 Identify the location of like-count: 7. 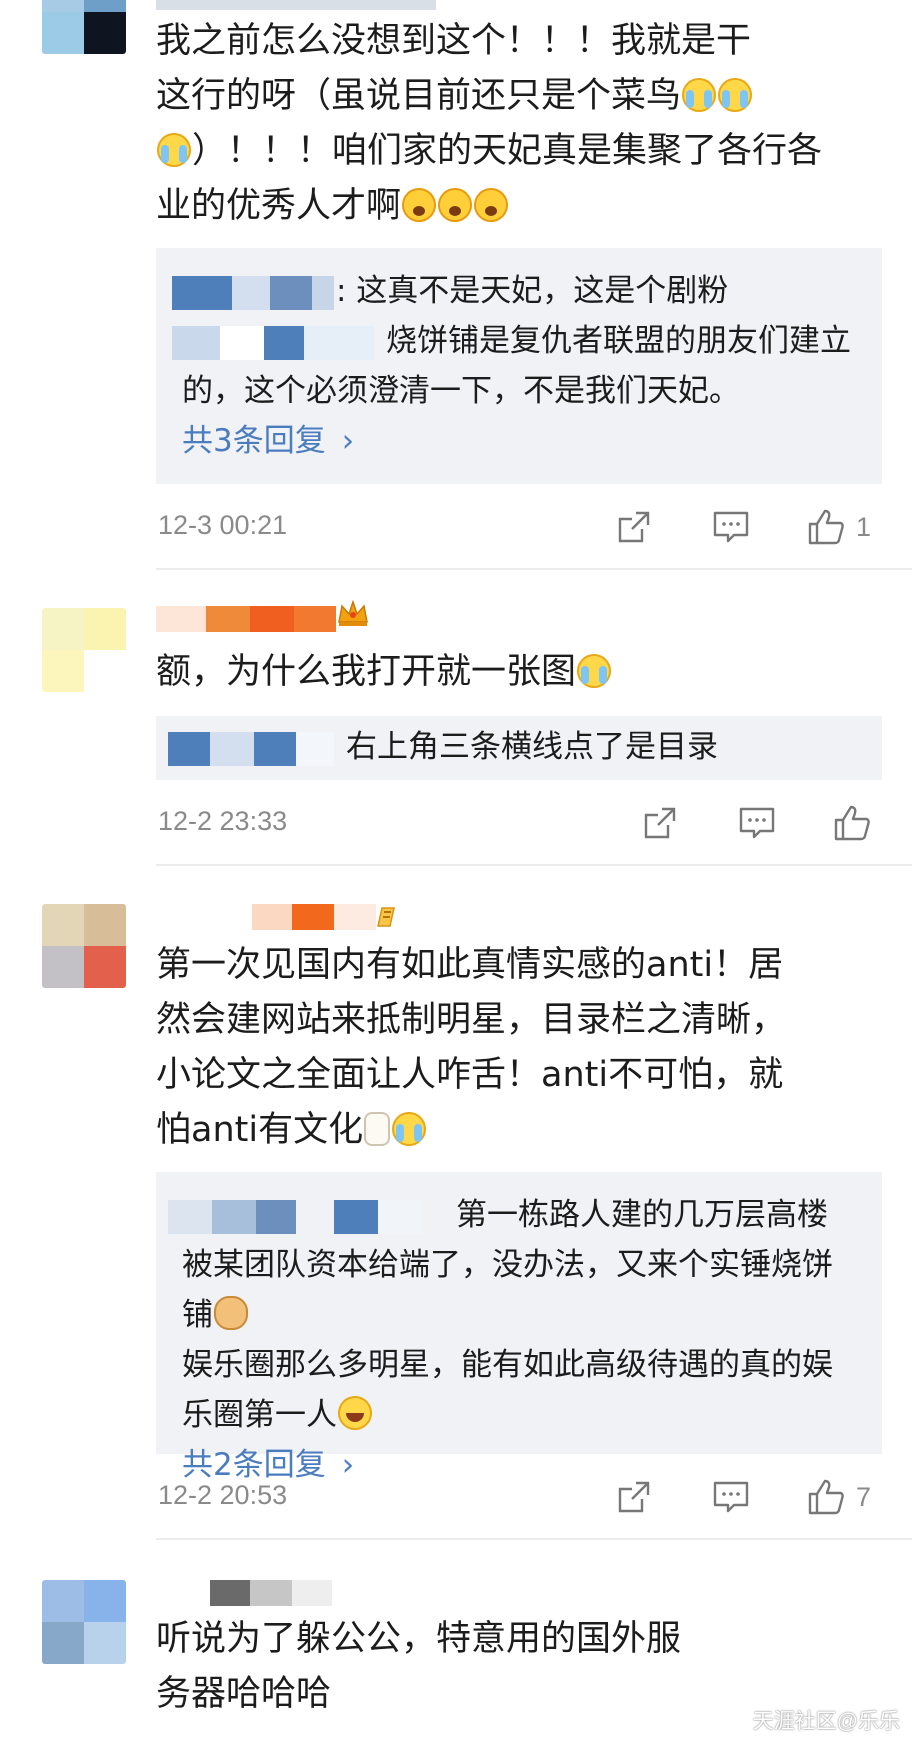
(864, 1496).